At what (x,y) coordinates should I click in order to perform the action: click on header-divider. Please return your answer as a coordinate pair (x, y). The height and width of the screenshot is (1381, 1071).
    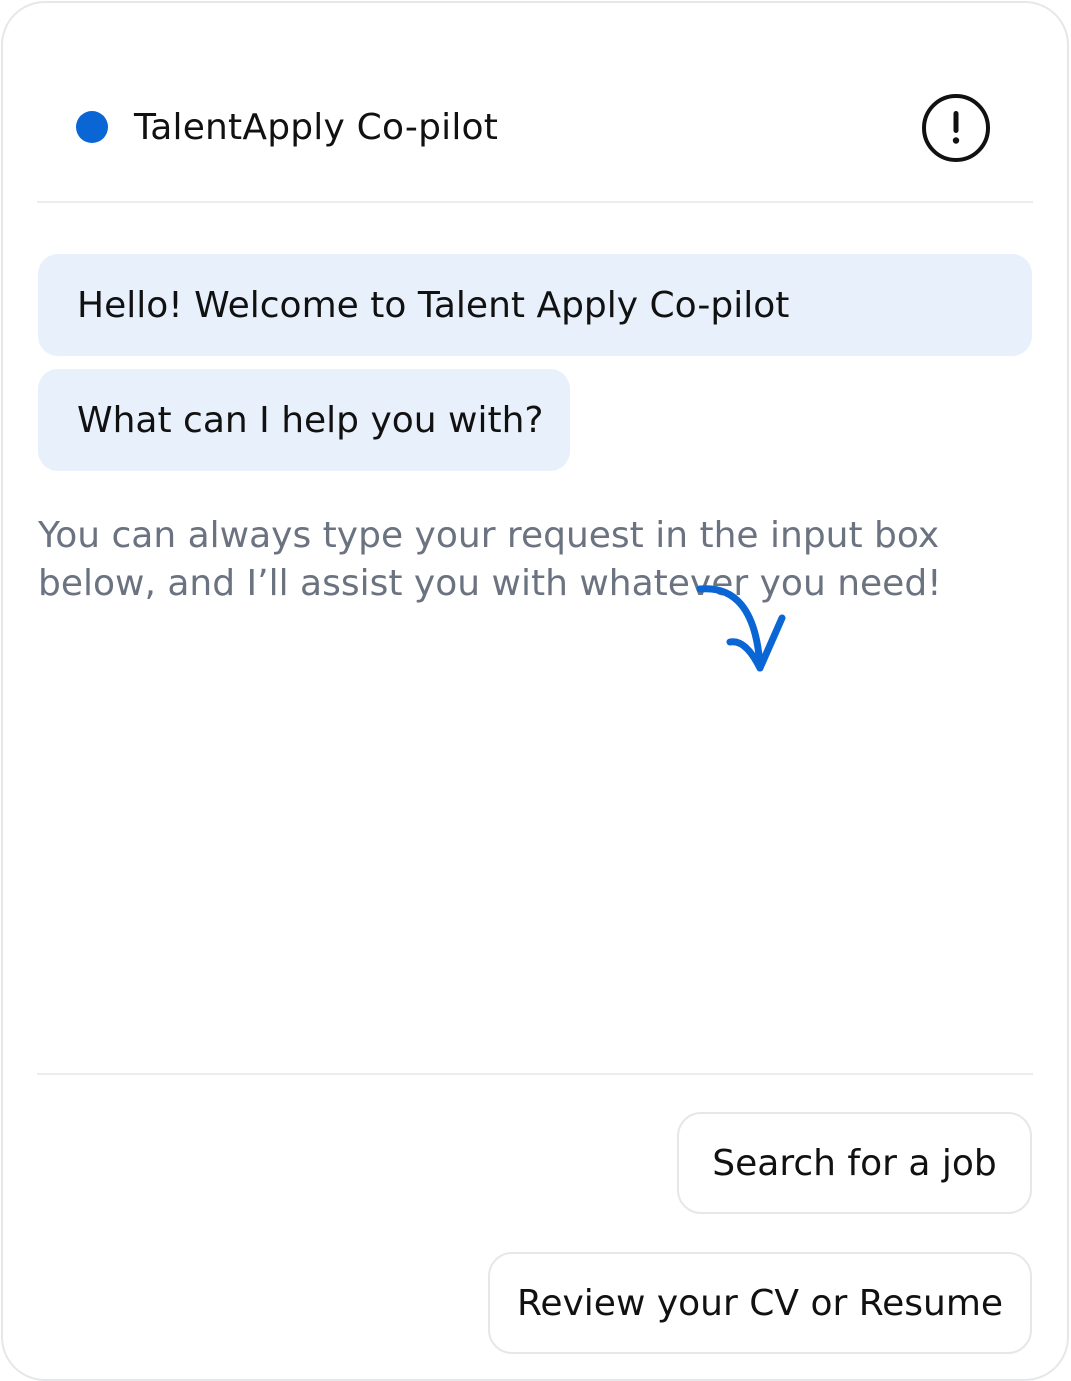
    Looking at the image, I should click on (535, 202).